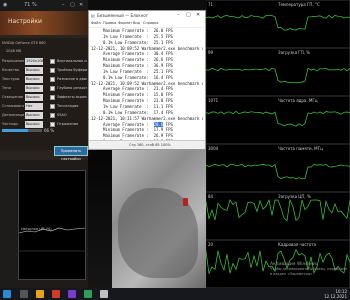 This screenshot has height=300, width=350. What do you see at coordinates (6, 88) in the screenshot?
I see `setting-label: Тени` at bounding box center [6, 88].